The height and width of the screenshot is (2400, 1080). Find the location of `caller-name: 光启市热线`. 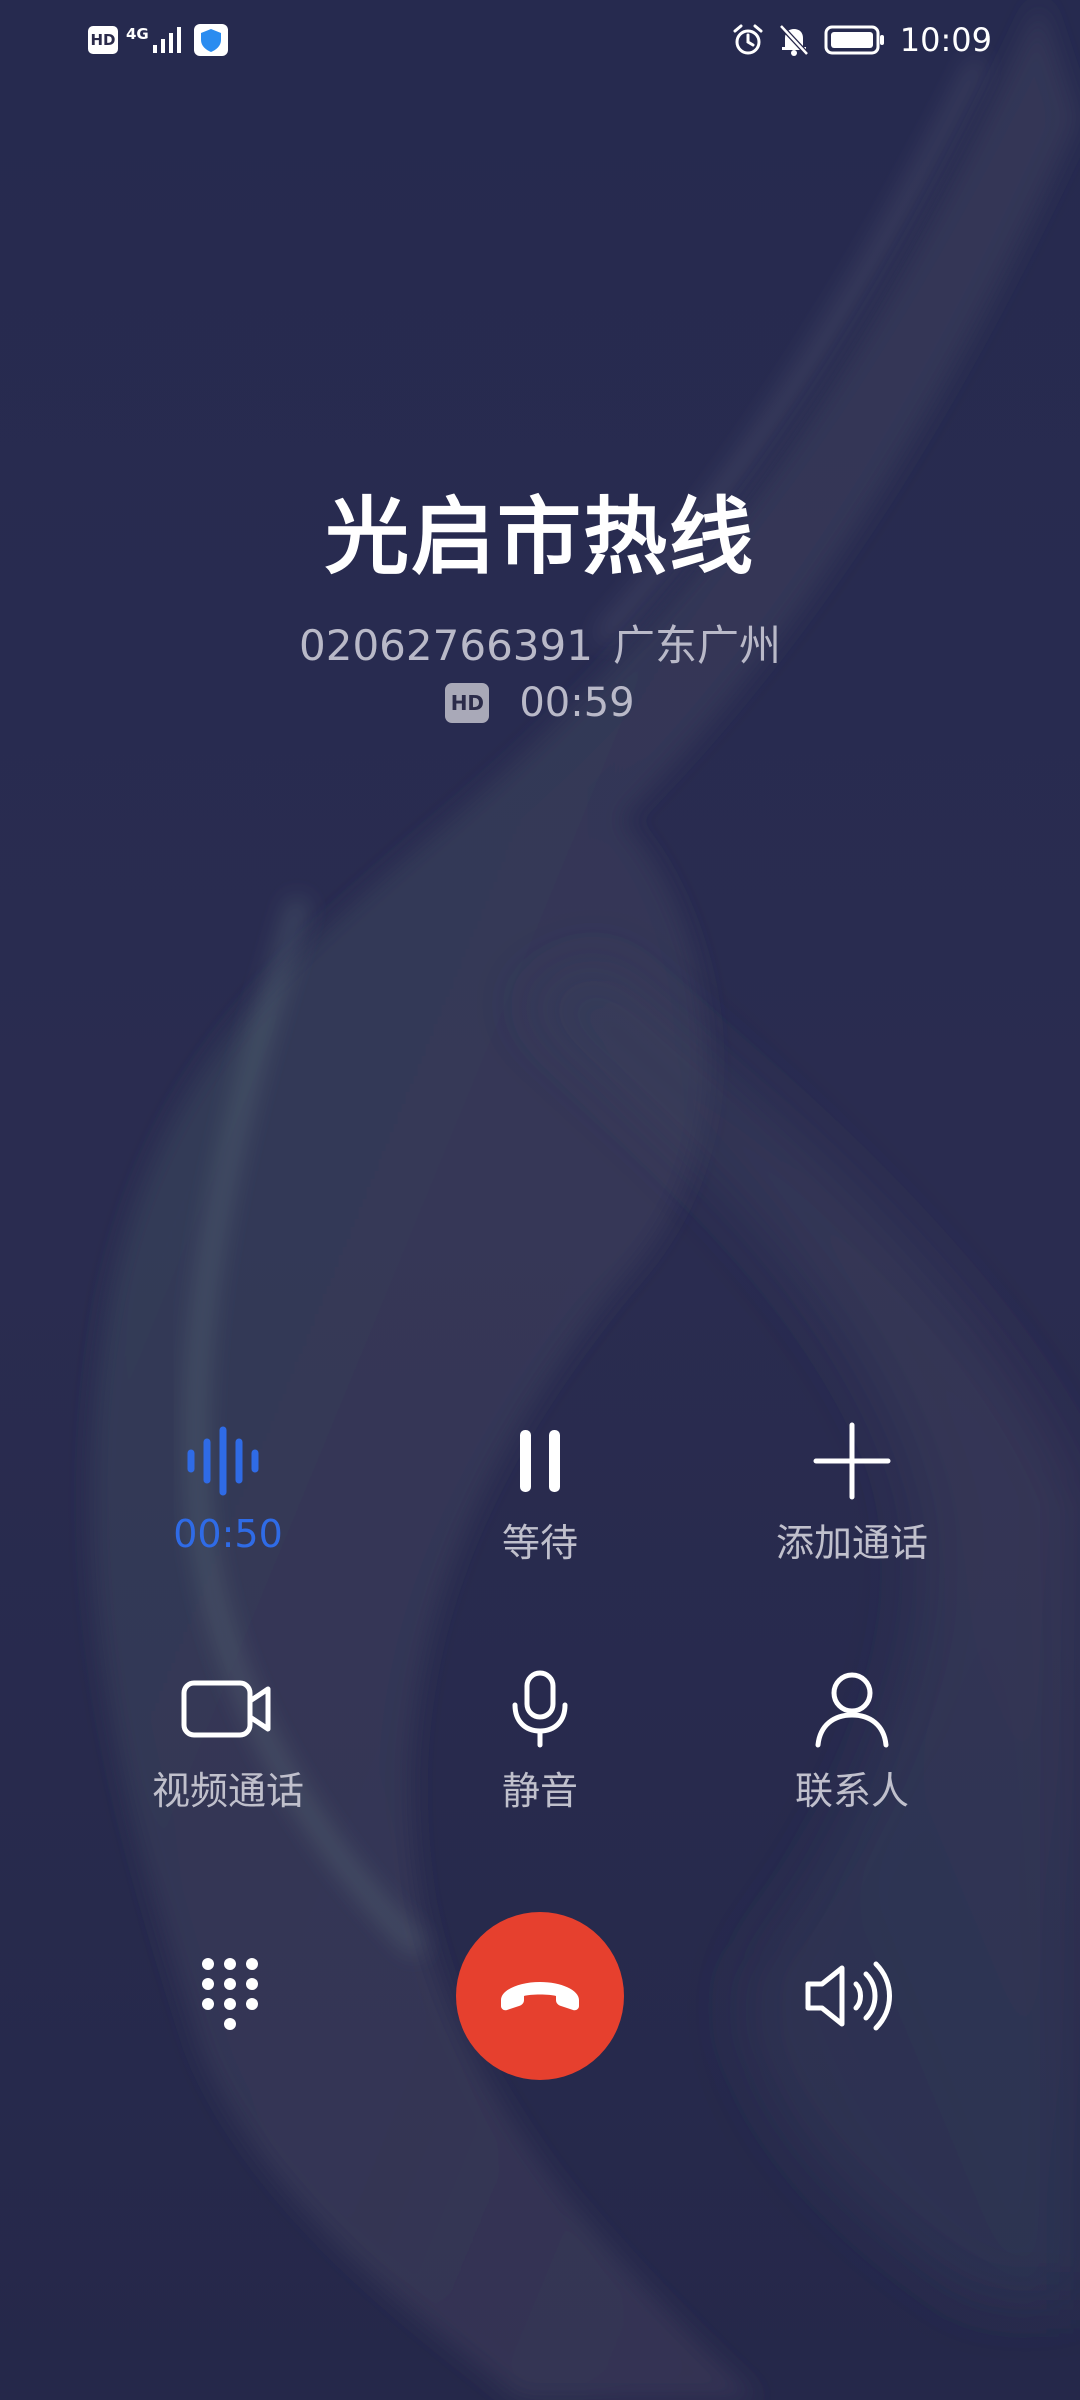

caller-name: 光启市热线 is located at coordinates (539, 537).